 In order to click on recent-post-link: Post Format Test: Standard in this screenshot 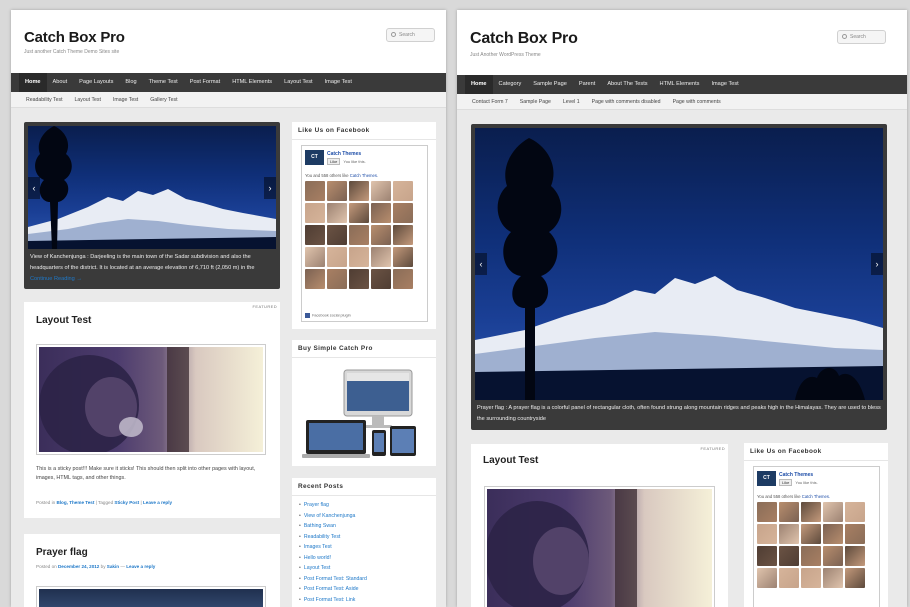, I will do `click(364, 579)`.